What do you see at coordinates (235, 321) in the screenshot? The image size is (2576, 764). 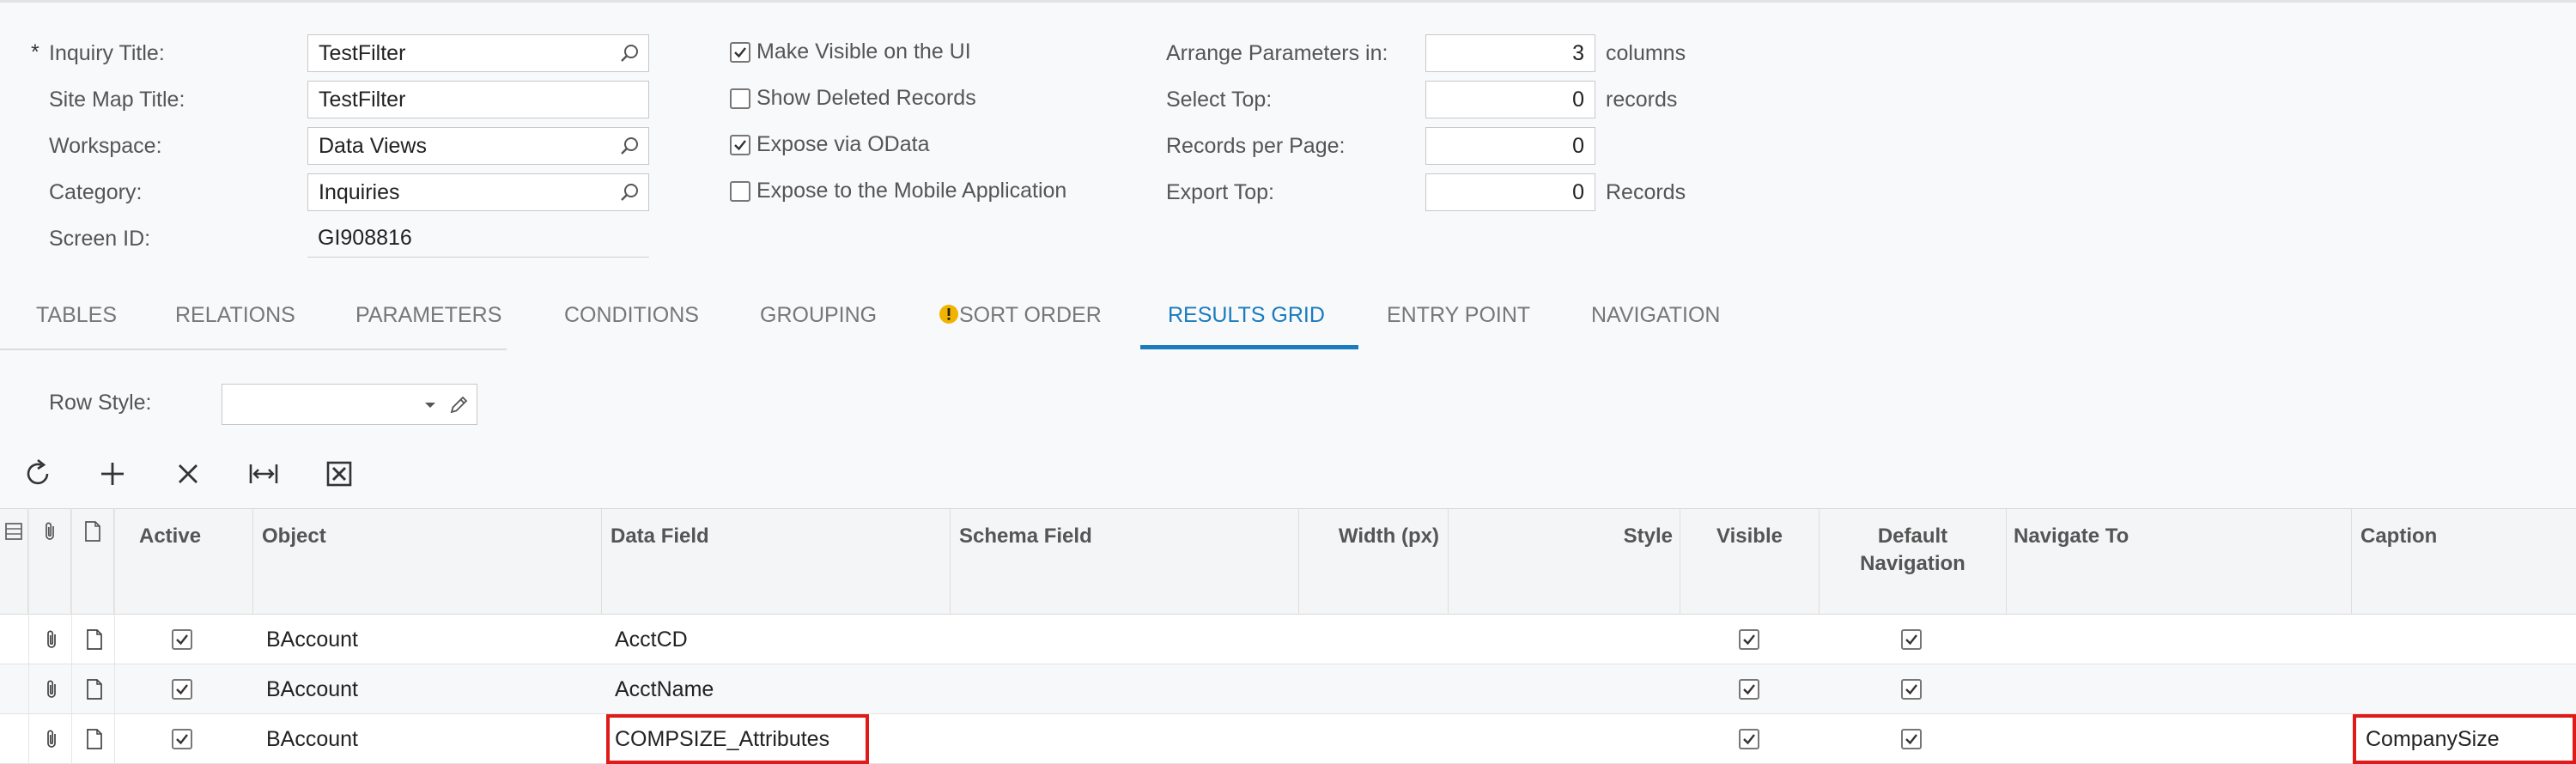 I see `tab-relations: RELATIONS` at bounding box center [235, 321].